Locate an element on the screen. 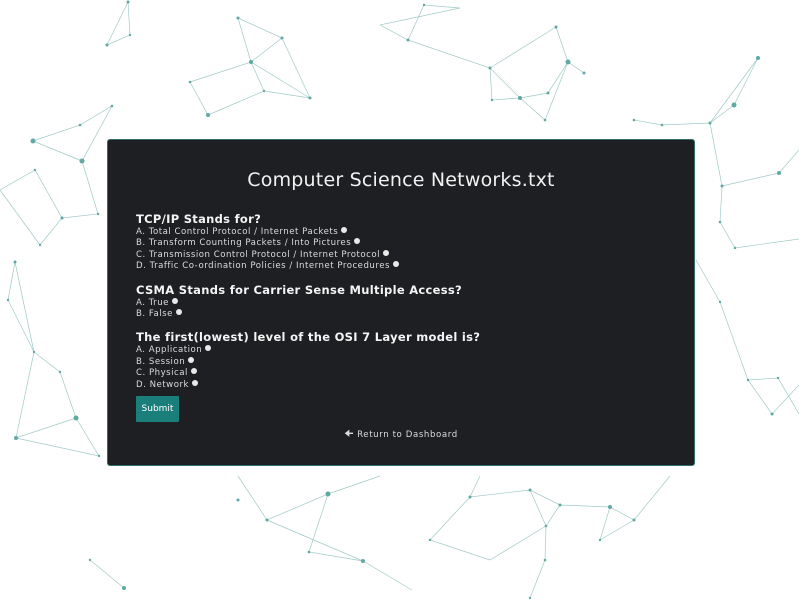 This screenshot has height=600, width=799. option-label: A. Application is located at coordinates (169, 350).